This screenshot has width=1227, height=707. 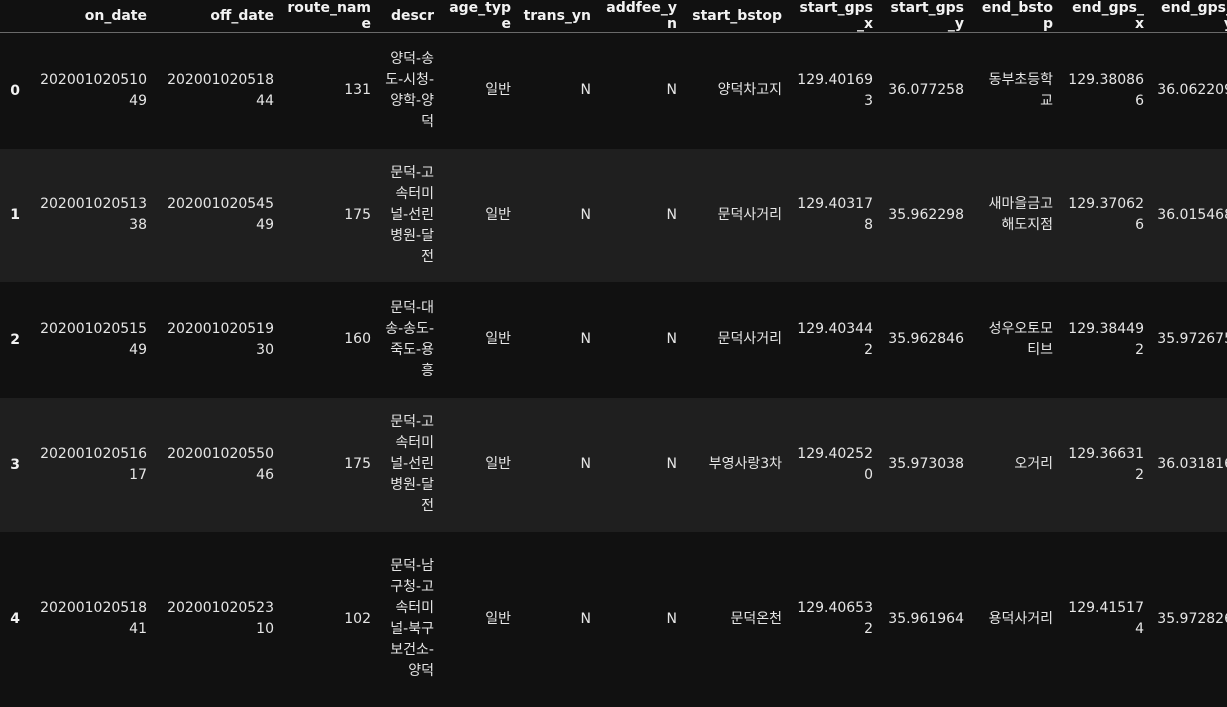 I want to click on row-index: 3, so click(x=15, y=464).